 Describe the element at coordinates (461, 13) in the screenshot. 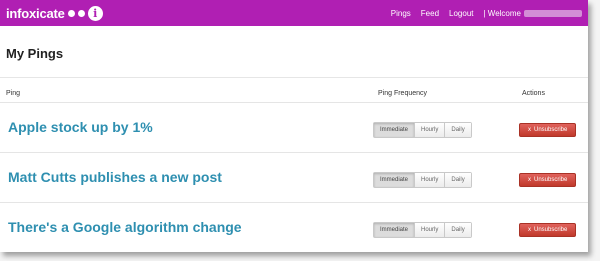

I see `nav-link-logout: Logout` at that location.